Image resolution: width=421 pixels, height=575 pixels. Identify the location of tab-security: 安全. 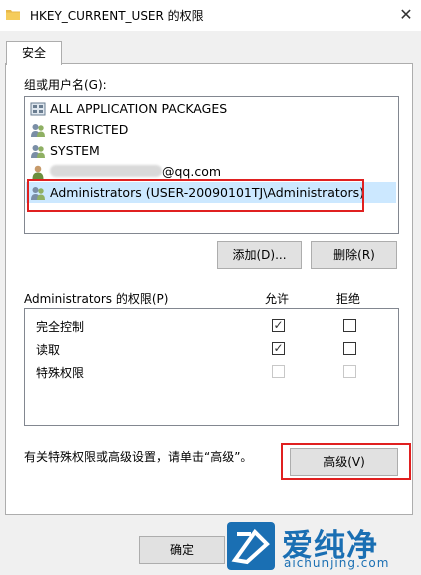
(34, 53).